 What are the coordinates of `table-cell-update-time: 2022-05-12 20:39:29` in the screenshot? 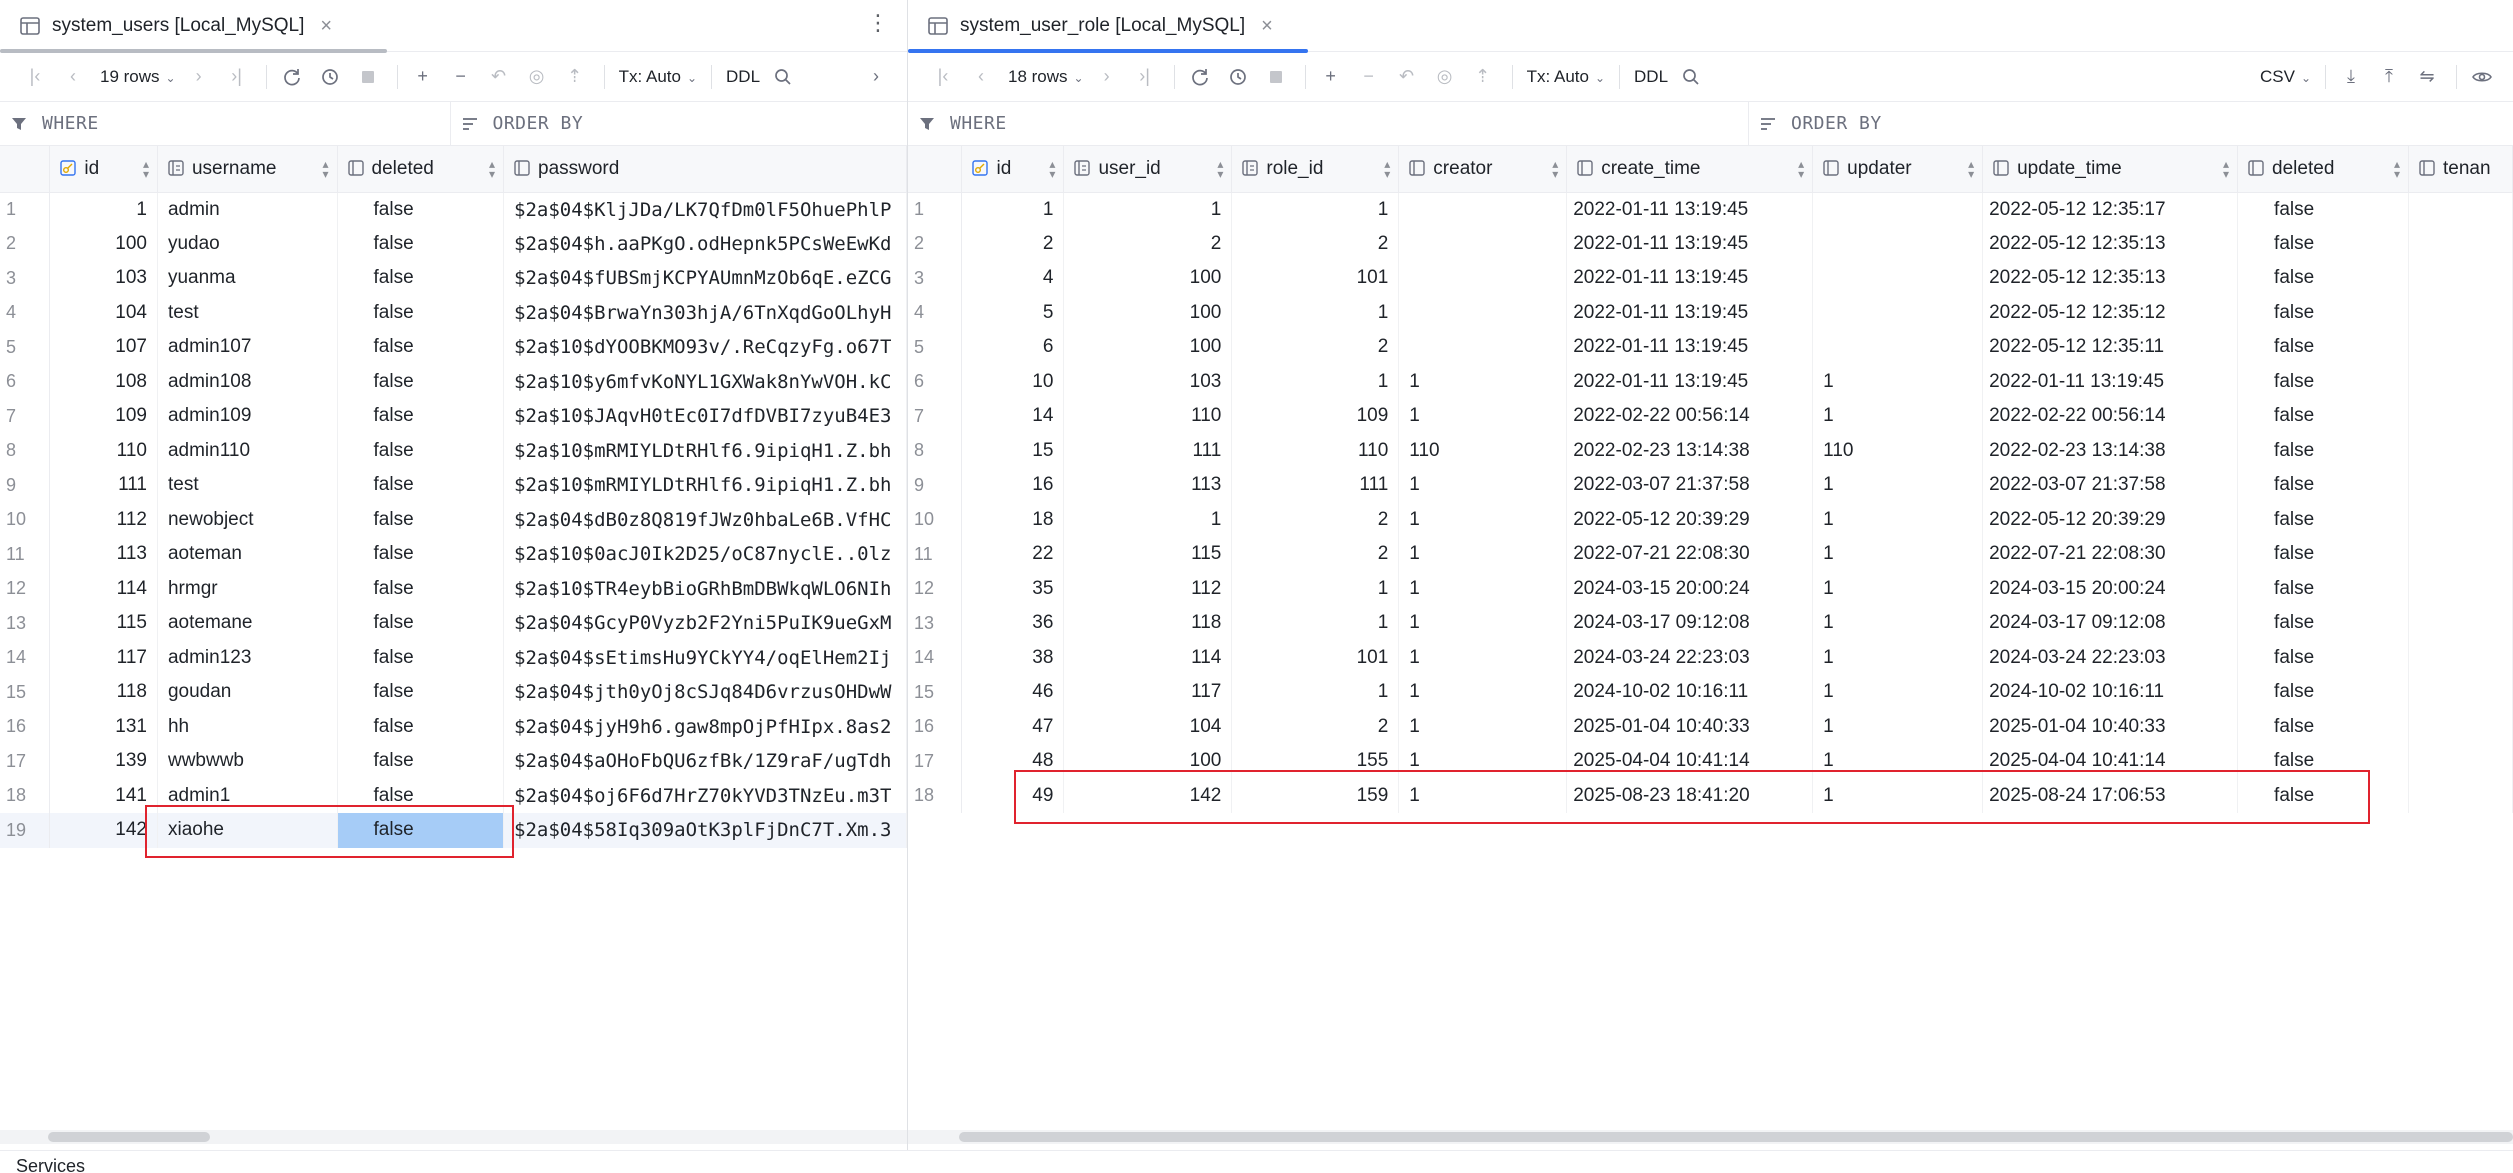 It's located at (2110, 519).